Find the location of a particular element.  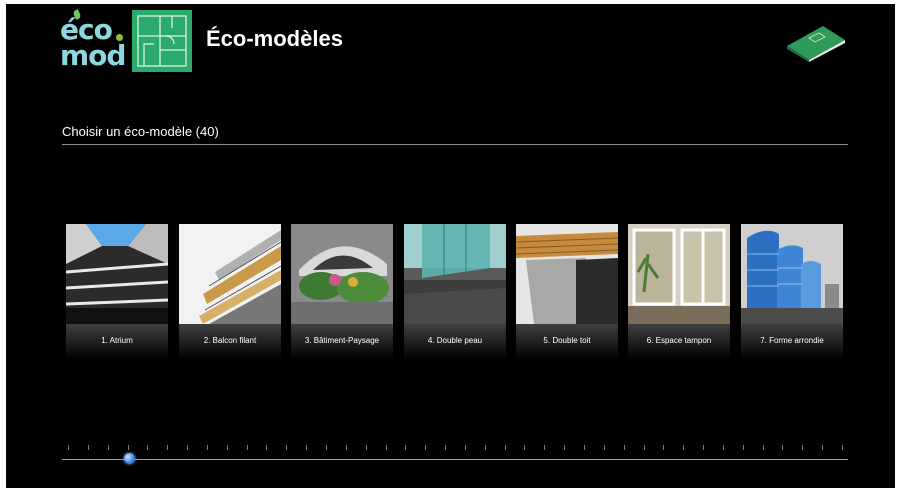

model-card-espace-tampon: 6. Espace tampon is located at coordinates (679, 292).